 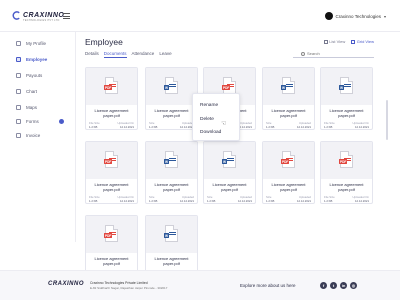 What do you see at coordinates (323, 285) in the screenshot?
I see `facebook-icon: f` at bounding box center [323, 285].